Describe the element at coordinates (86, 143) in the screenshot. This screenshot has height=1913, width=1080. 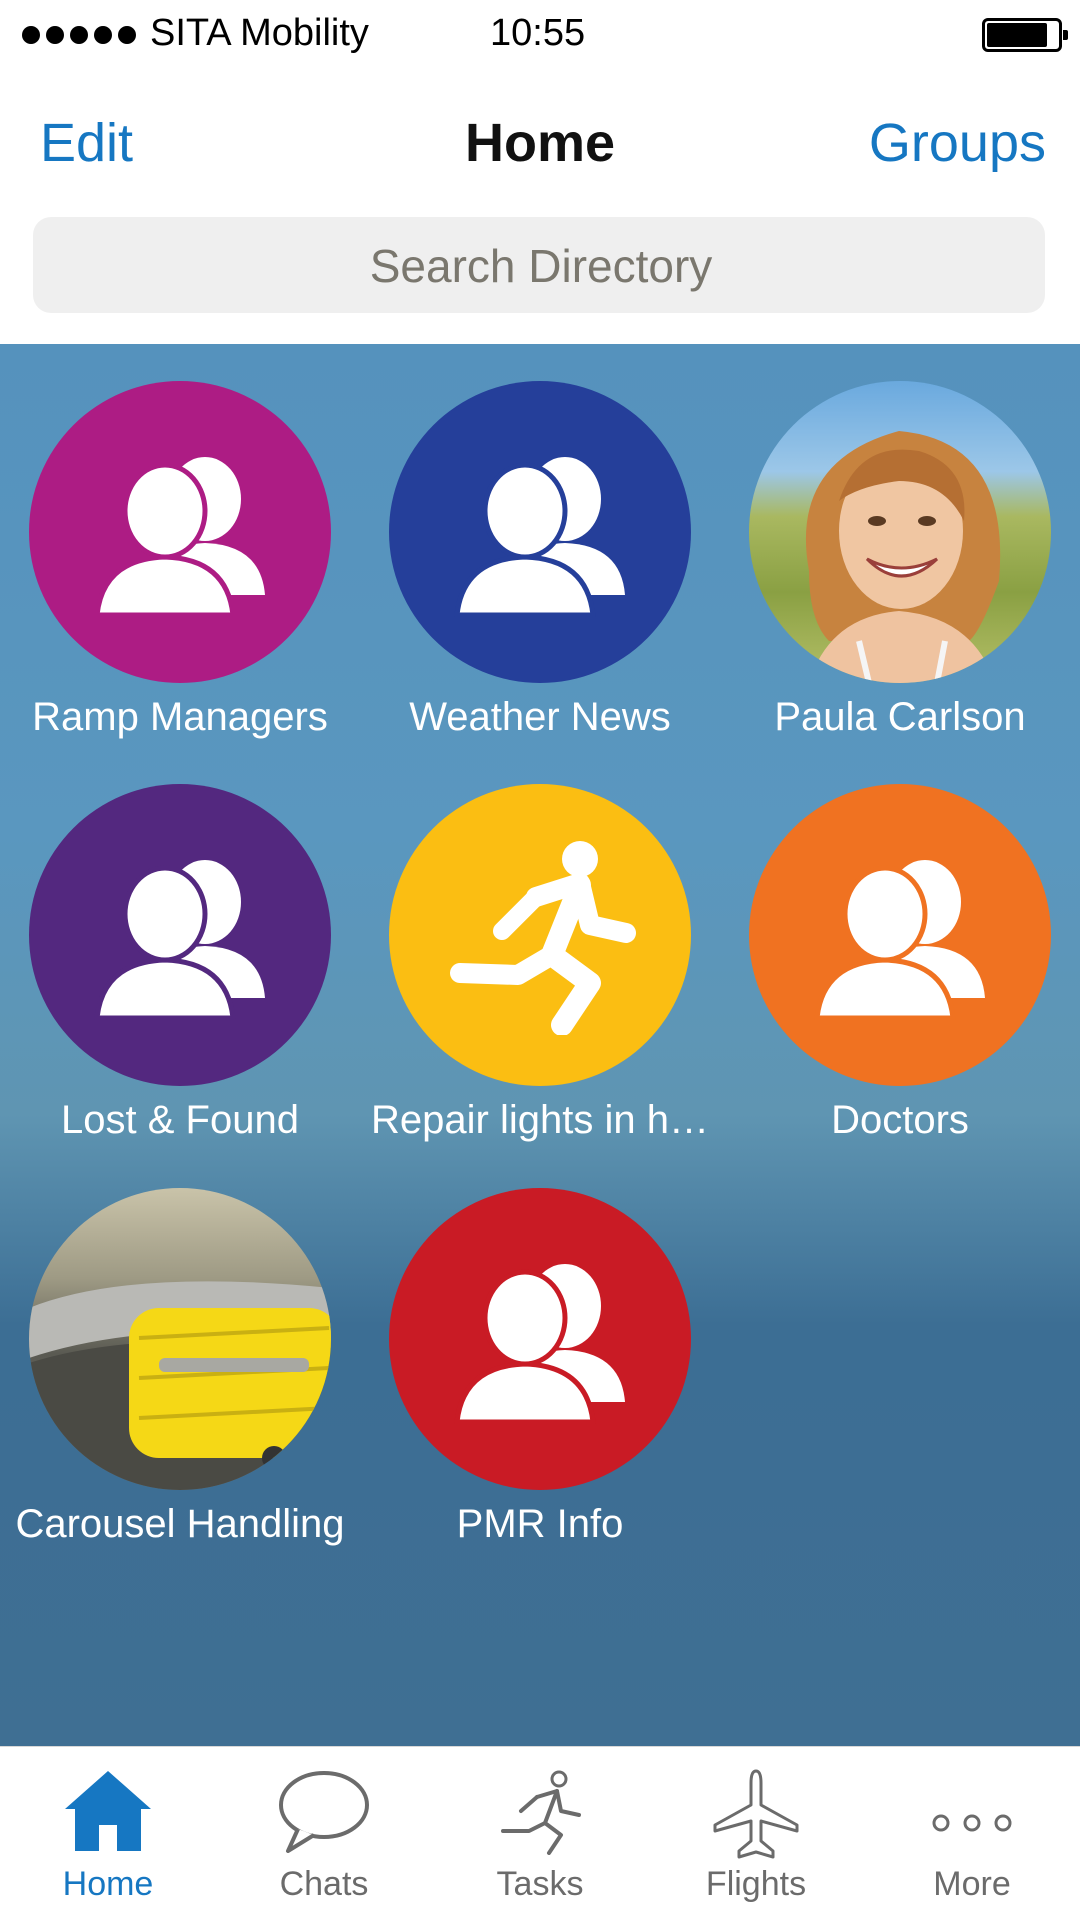
I see `edit-button: Edit` at that location.